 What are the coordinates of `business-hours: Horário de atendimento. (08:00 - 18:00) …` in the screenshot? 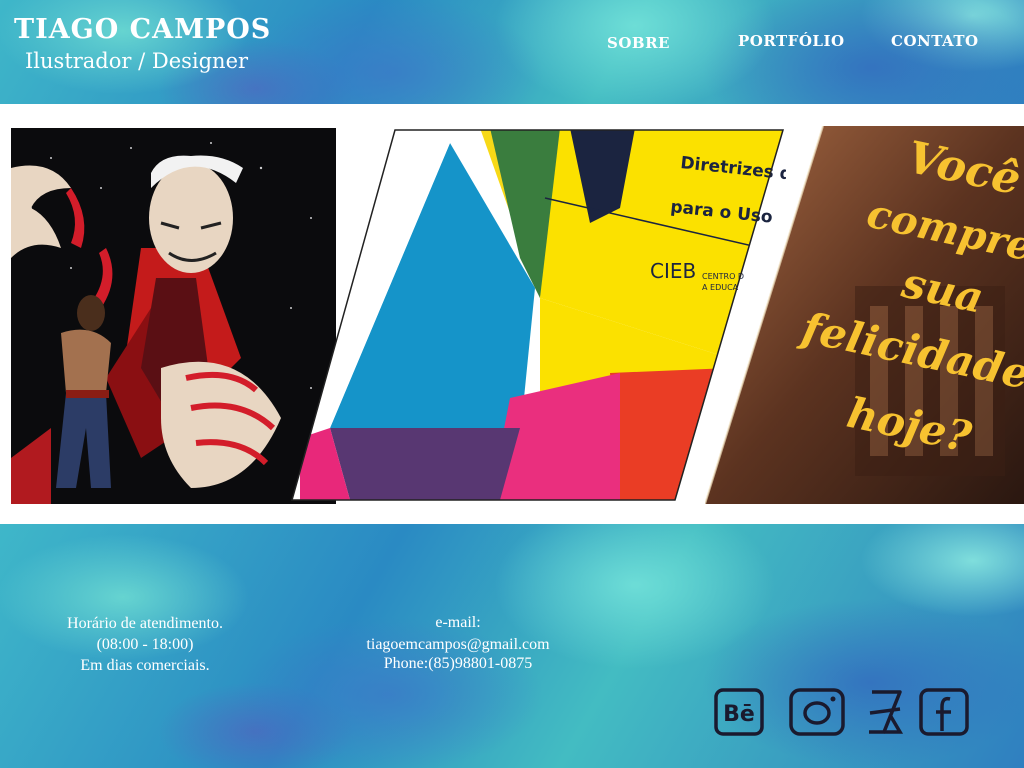 It's located at (145, 644).